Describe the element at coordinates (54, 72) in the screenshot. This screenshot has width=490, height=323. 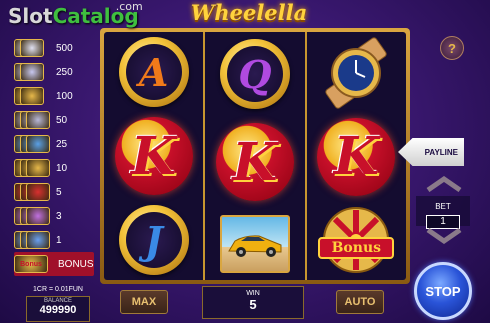
I see `paytable-row: 250` at that location.